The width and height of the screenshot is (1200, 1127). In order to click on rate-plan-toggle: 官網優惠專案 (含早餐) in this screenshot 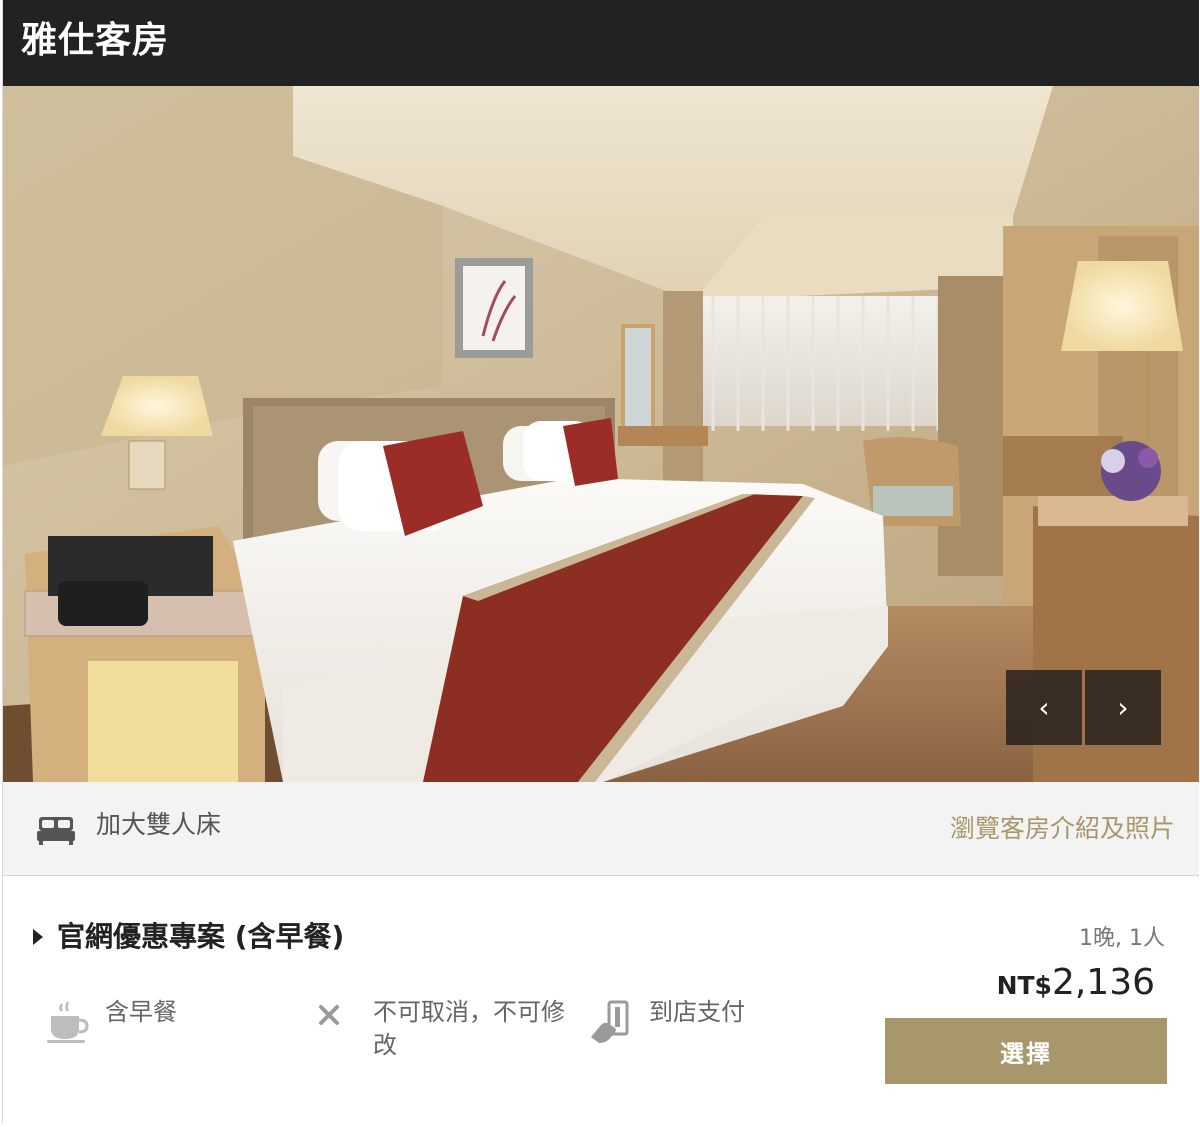, I will do `click(188, 937)`.